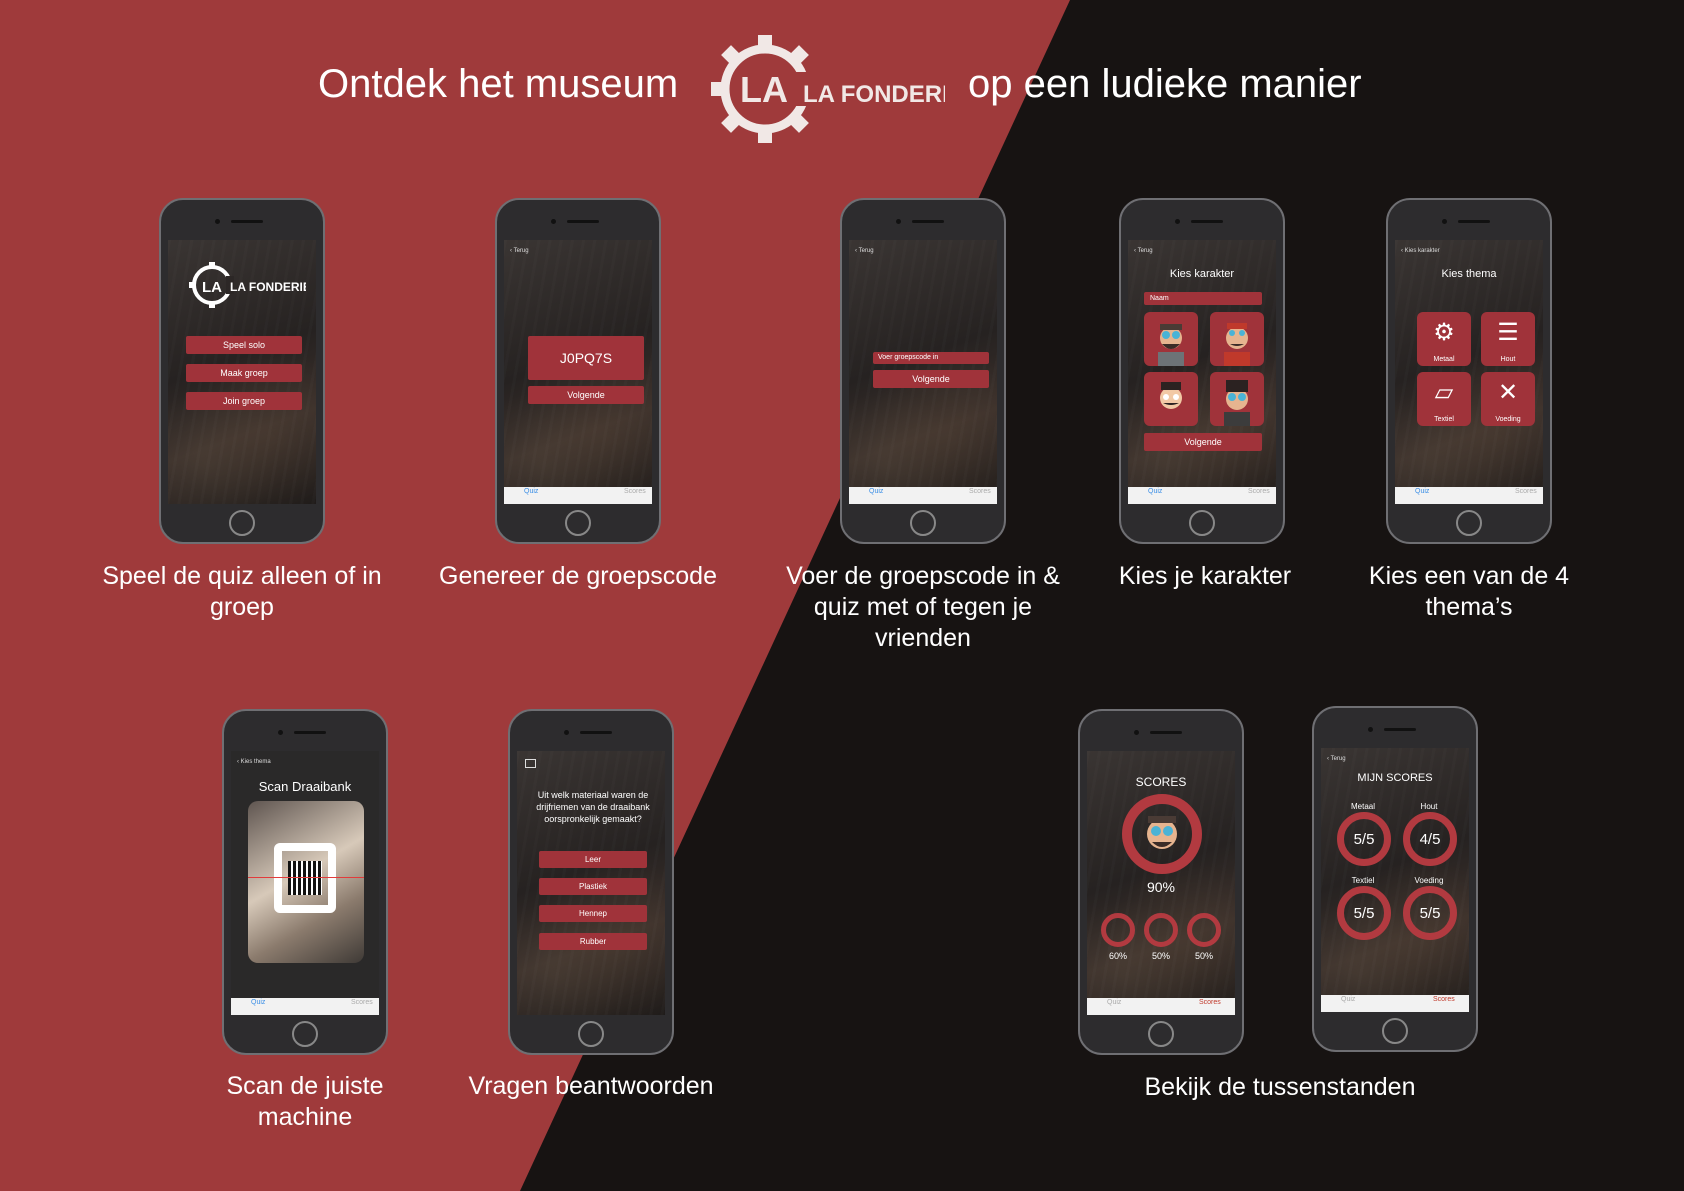 Image resolution: width=1684 pixels, height=1191 pixels. What do you see at coordinates (874, 94) in the screenshot?
I see `logo-wordmark: LA FONDERIE` at bounding box center [874, 94].